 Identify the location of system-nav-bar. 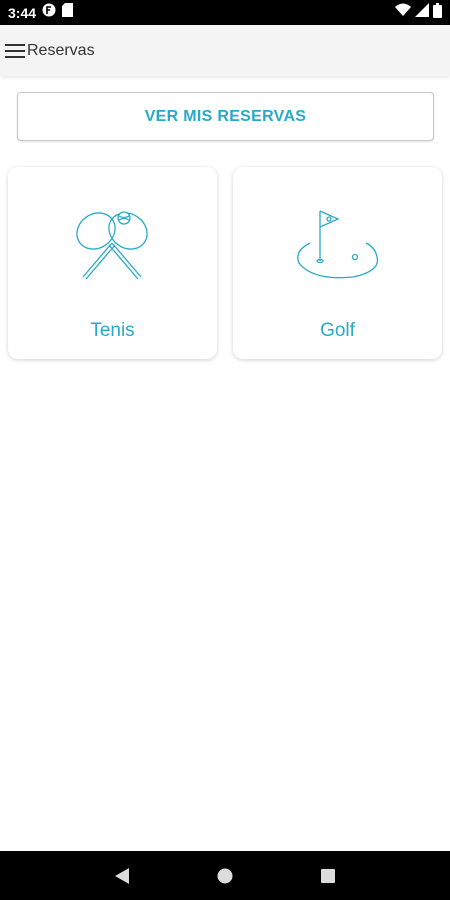
(225, 875).